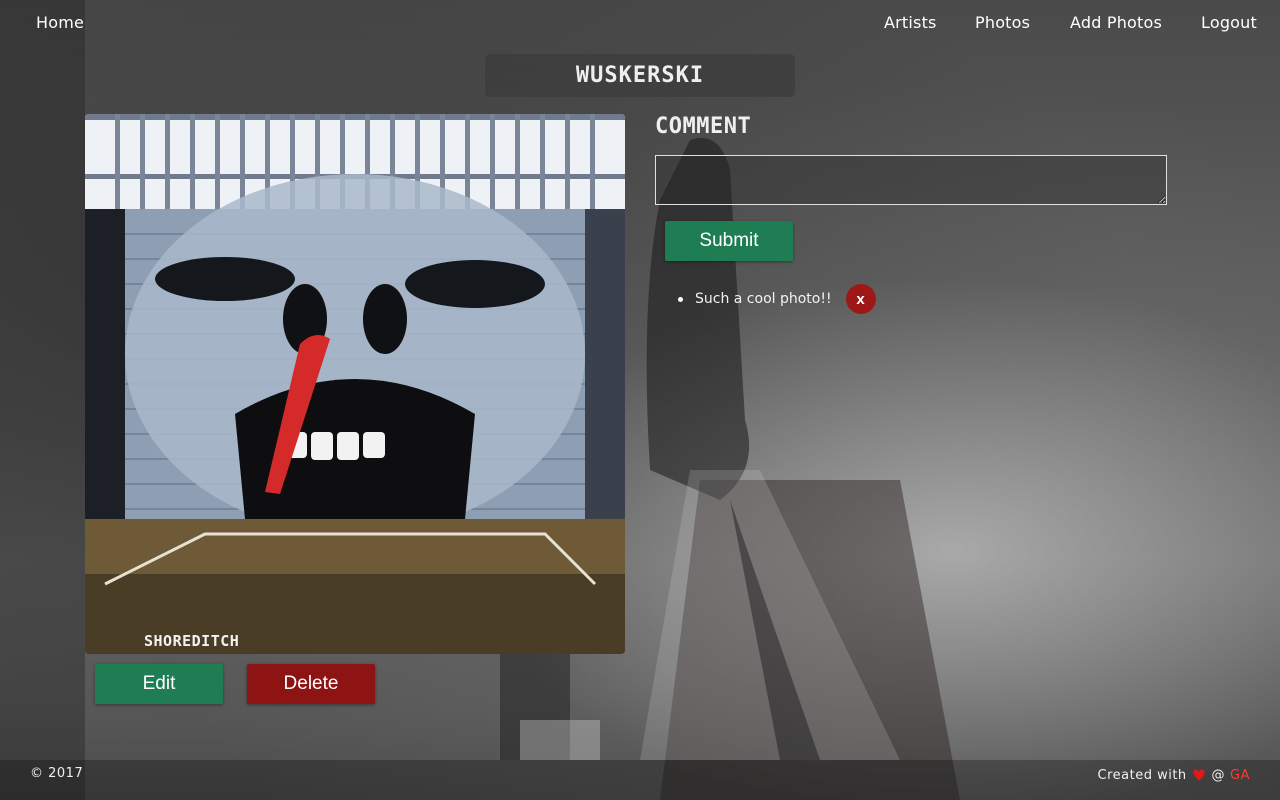 This screenshot has width=1280, height=800. I want to click on nav-home-link: Home, so click(60, 22).